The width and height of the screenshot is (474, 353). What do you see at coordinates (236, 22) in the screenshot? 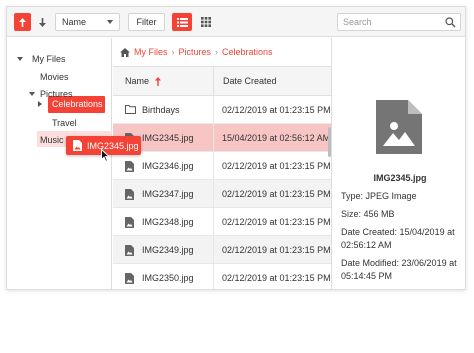
I see `toolbar: Name Filter` at bounding box center [236, 22].